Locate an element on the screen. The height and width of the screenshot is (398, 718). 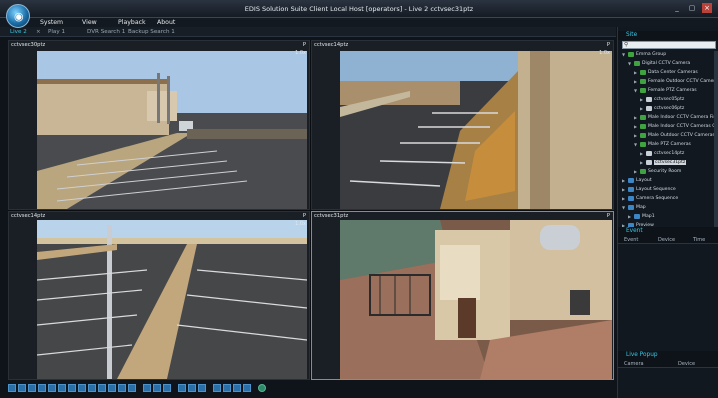
layout-3x3-icon is located at coordinates (32, 387).